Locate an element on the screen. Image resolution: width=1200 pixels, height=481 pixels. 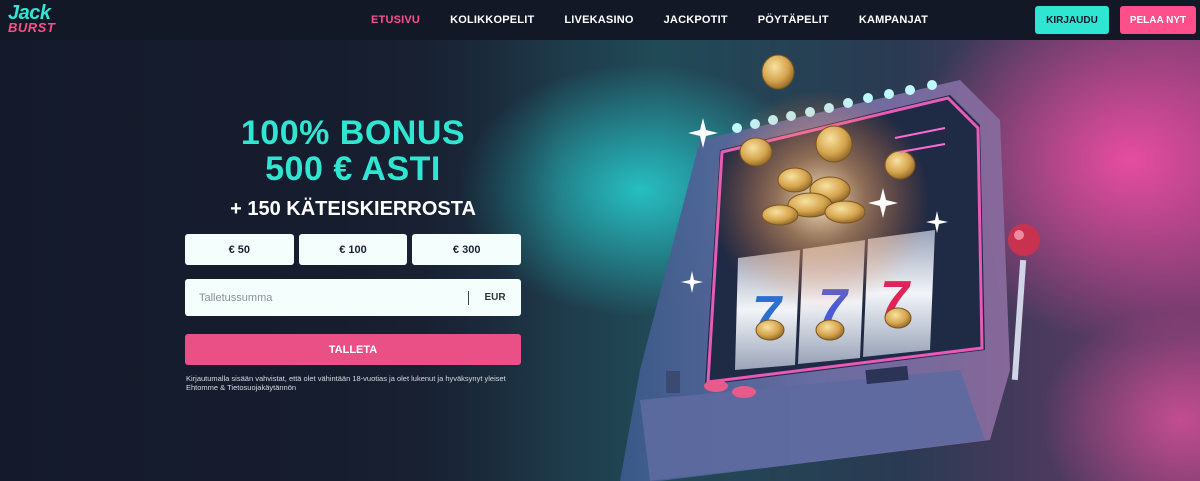
deposit-amount-input is located at coordinates (326, 297).